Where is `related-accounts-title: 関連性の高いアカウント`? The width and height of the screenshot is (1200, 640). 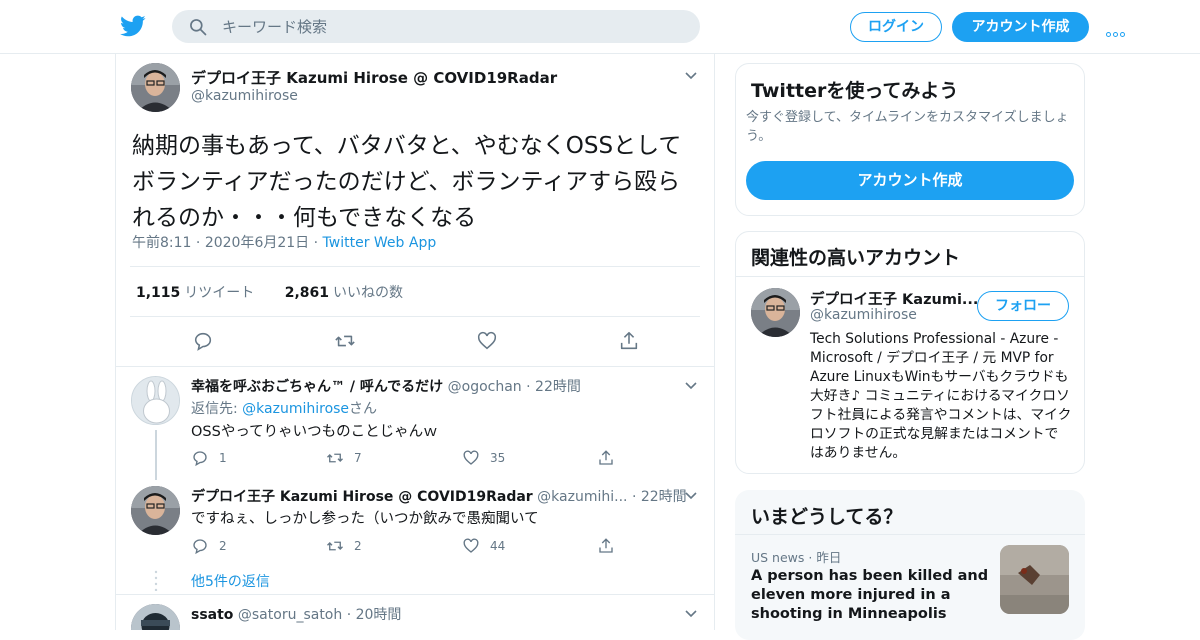 related-accounts-title: 関連性の高いアカウント is located at coordinates (856, 258).